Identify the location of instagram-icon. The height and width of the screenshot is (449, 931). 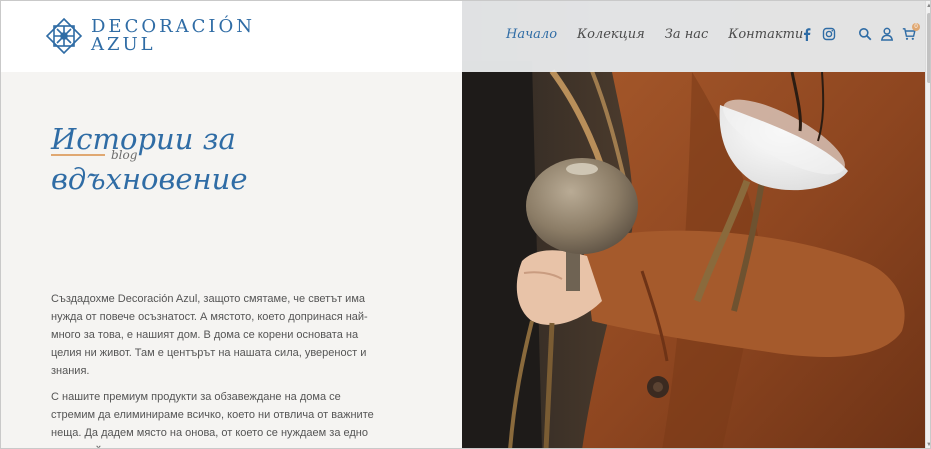
(829, 34).